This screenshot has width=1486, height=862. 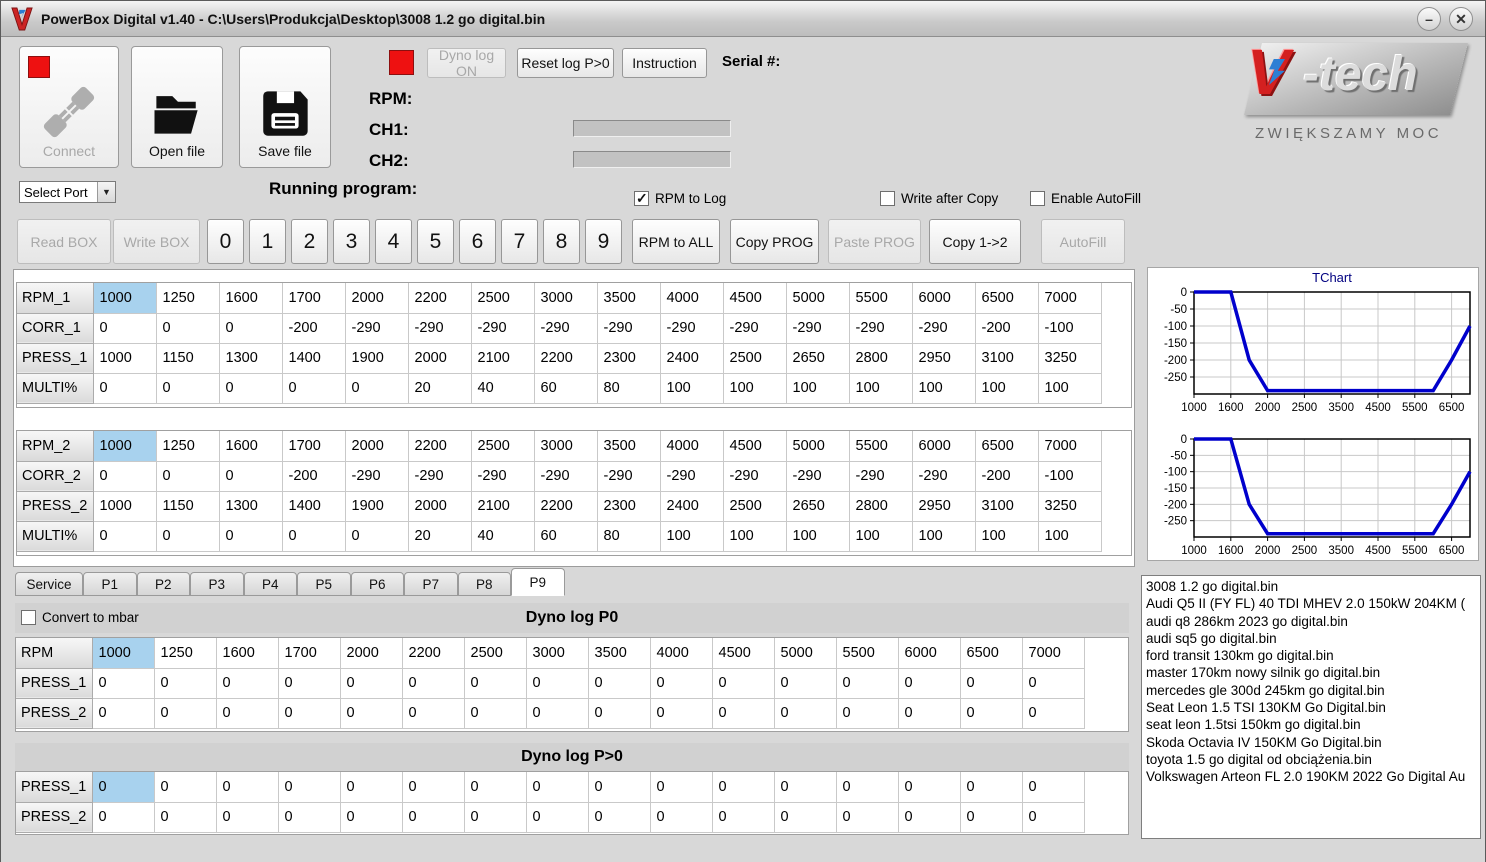 I want to click on tab-p9: P9, so click(x=538, y=582).